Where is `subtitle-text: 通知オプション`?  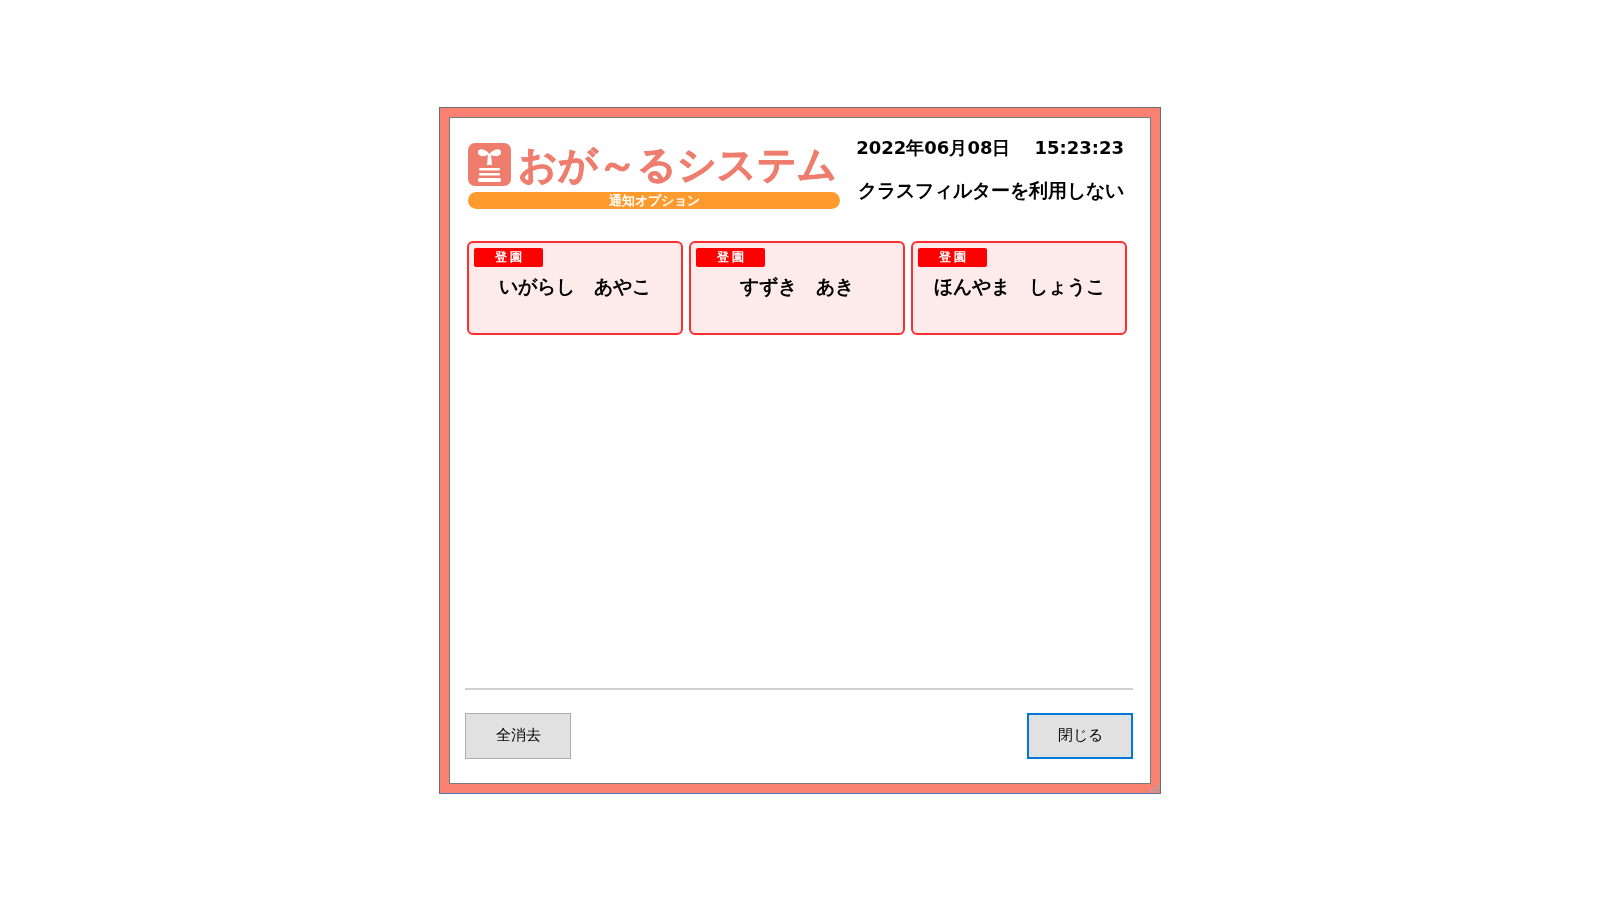 subtitle-text: 通知オプション is located at coordinates (654, 200).